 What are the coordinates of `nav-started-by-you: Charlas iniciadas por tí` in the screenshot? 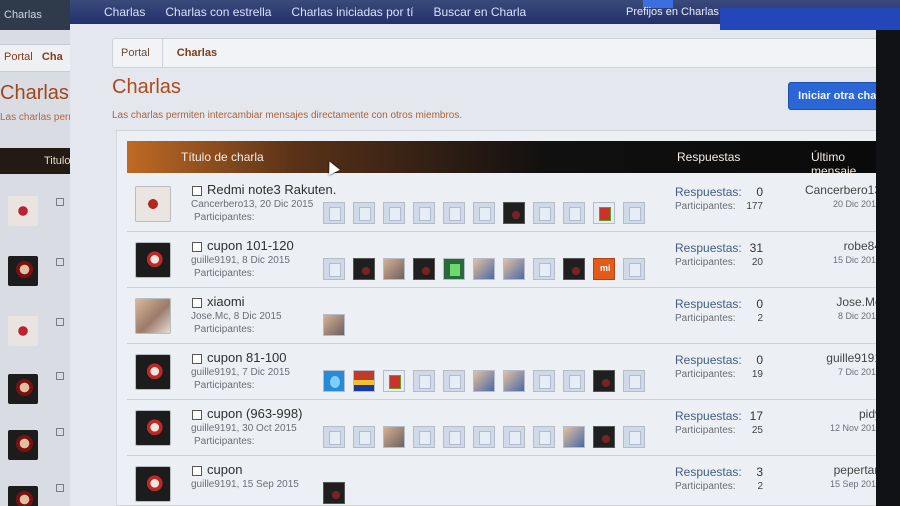 It's located at (352, 12).